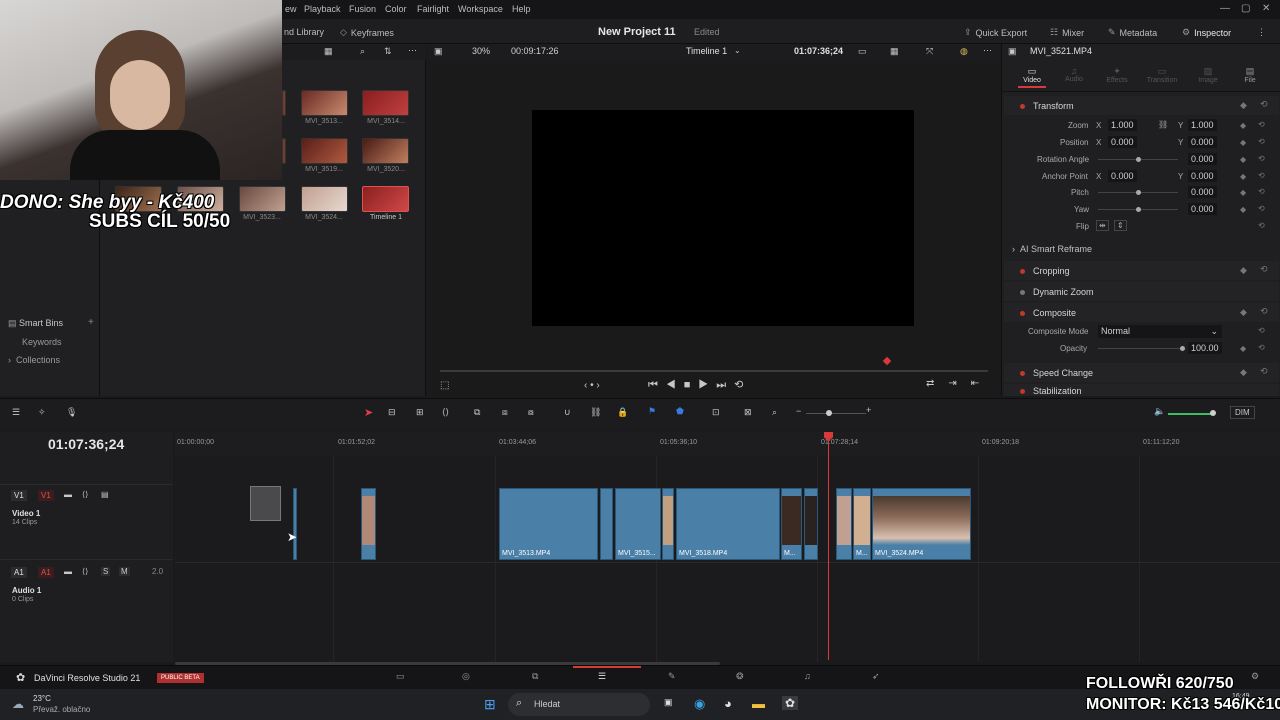  Describe the element at coordinates (748, 412) in the screenshot. I see `zoom-detail-icon: ⊠` at that location.